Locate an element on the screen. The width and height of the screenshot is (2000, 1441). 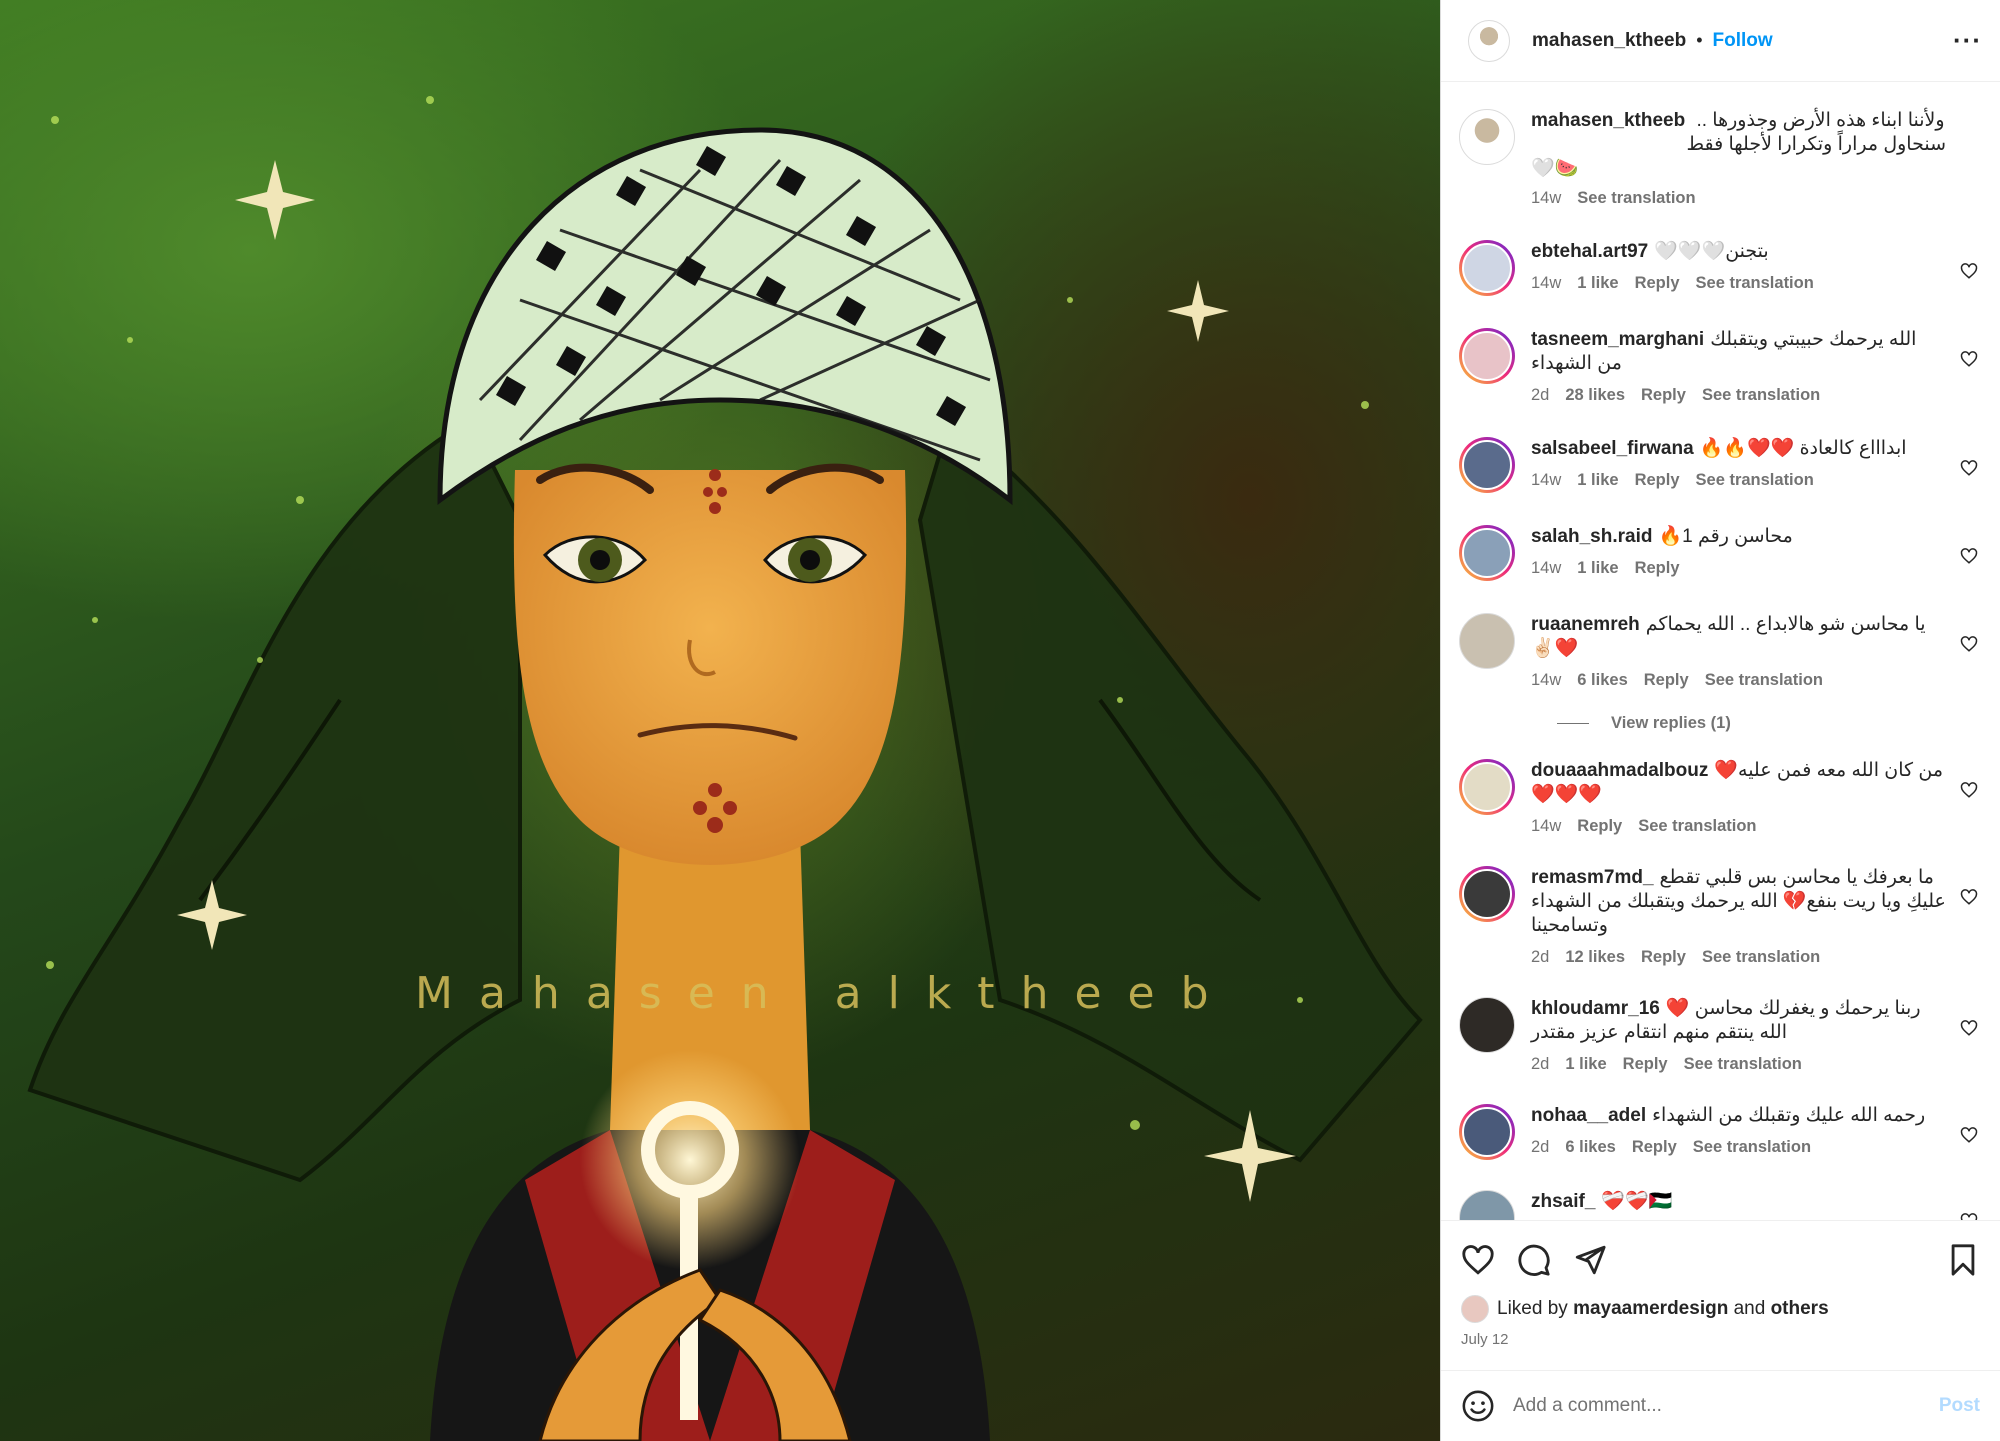
view-replies-button: View replies (1) is located at coordinates (1769, 723).